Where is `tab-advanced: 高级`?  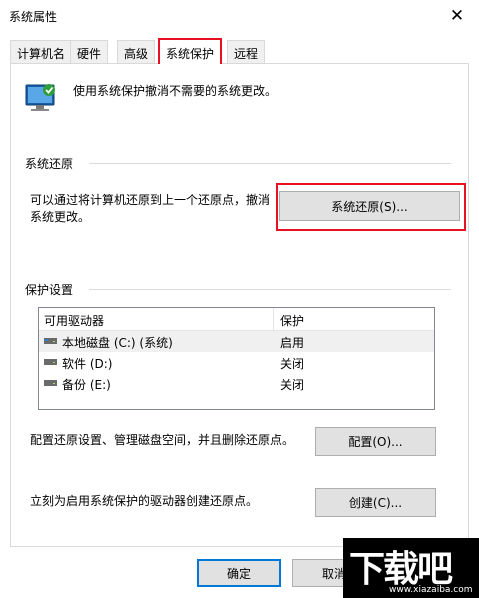
tab-advanced: 高级 is located at coordinates (136, 51).